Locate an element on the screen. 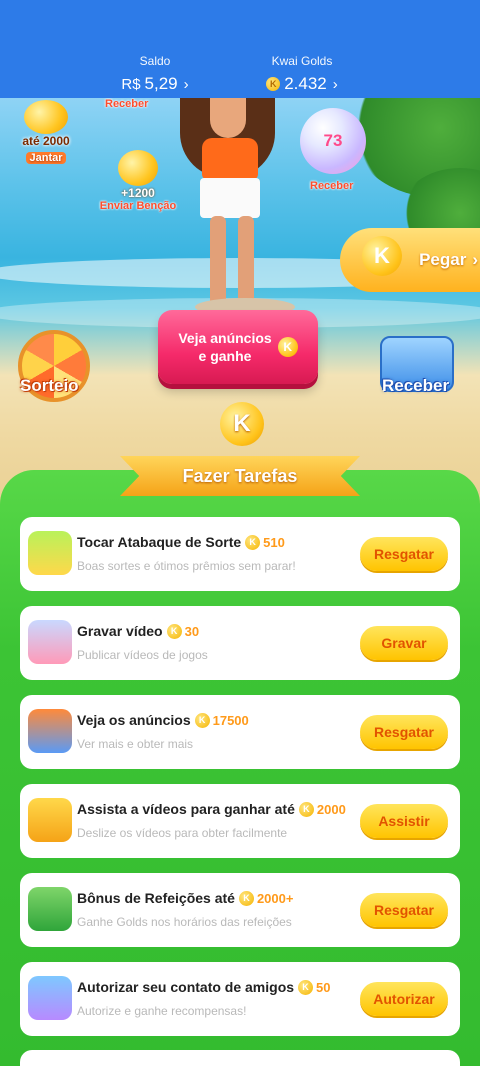 This screenshot has width=480, height=1066. tasks-banner: Fazer Tarefas is located at coordinates (240, 474).